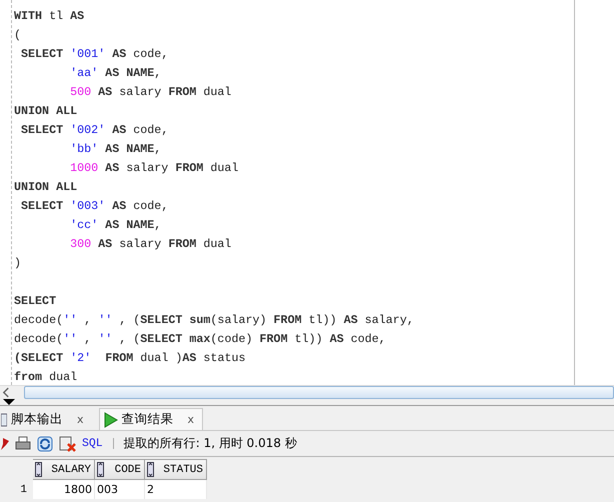  I want to click on code-line: SELECT '001' AS code,, so click(94, 54).